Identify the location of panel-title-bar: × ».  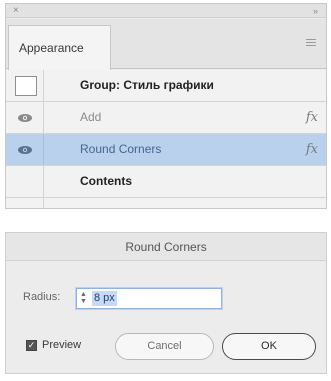
(166, 11).